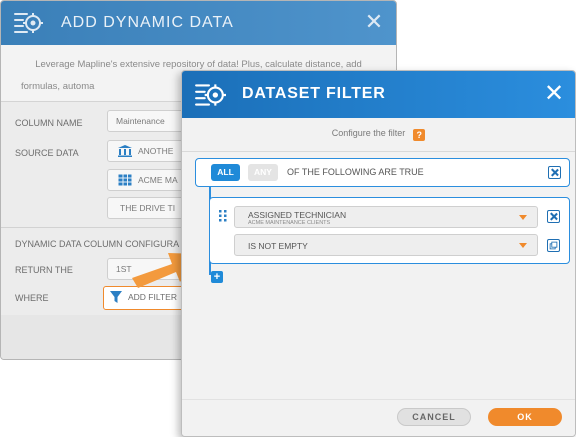  I want to click on condition-field-label: ASSIGNED TECHNICIAN, so click(297, 215).